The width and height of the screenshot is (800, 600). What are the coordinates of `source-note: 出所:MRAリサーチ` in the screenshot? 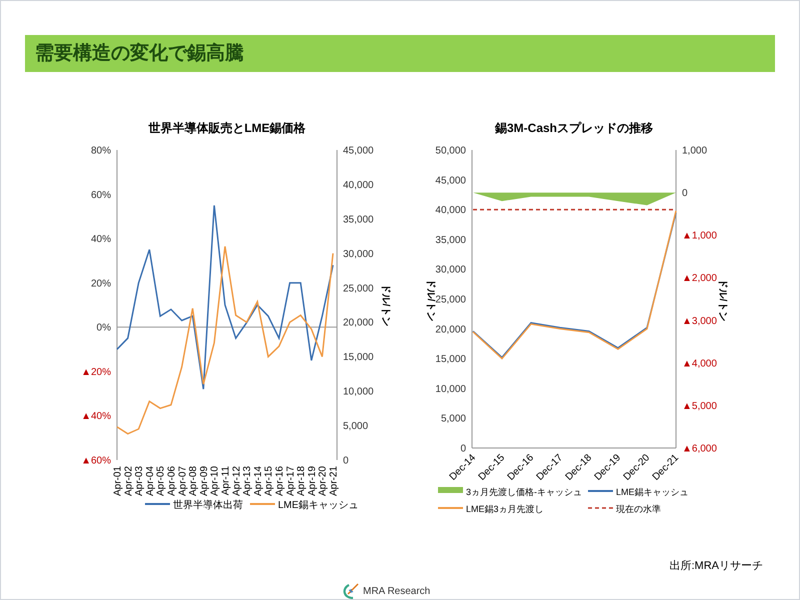 It's located at (716, 566).